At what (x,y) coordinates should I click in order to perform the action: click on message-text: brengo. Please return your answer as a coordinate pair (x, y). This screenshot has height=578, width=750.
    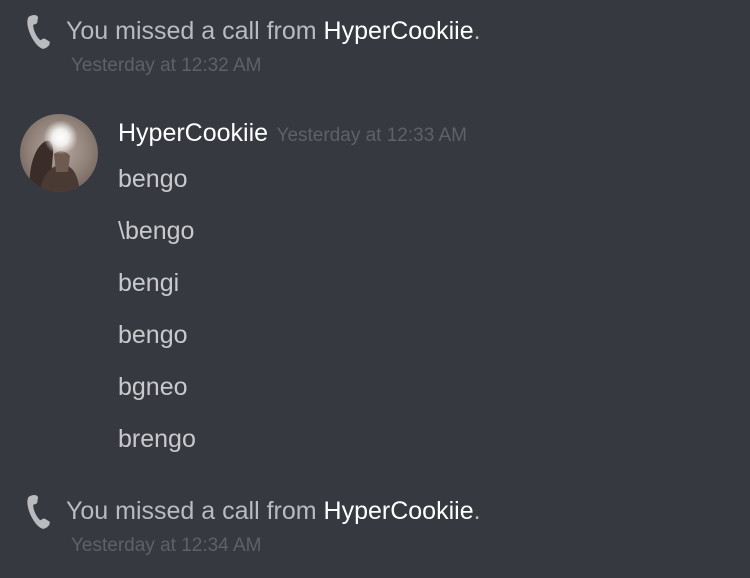
    Looking at the image, I should click on (157, 439).